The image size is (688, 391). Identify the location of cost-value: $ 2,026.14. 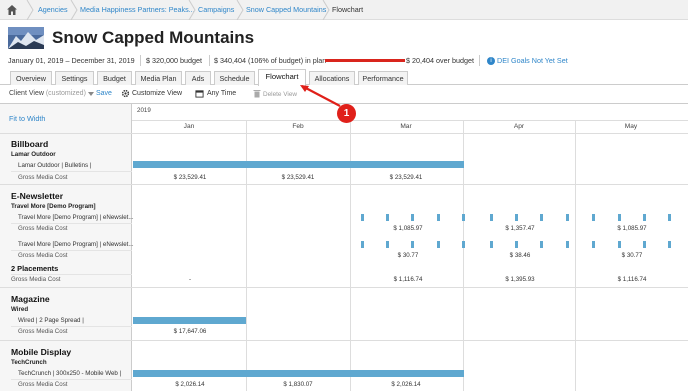
(406, 384).